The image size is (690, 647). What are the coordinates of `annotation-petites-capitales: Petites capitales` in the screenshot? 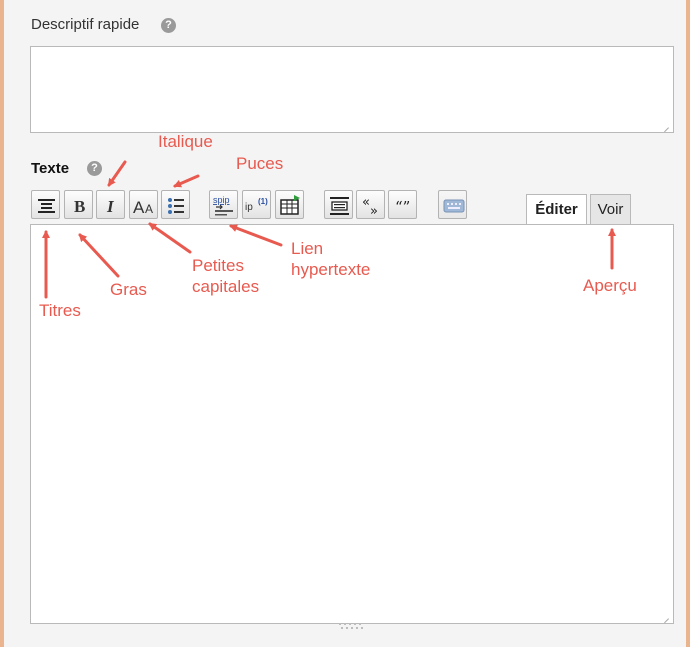 It's located at (226, 276).